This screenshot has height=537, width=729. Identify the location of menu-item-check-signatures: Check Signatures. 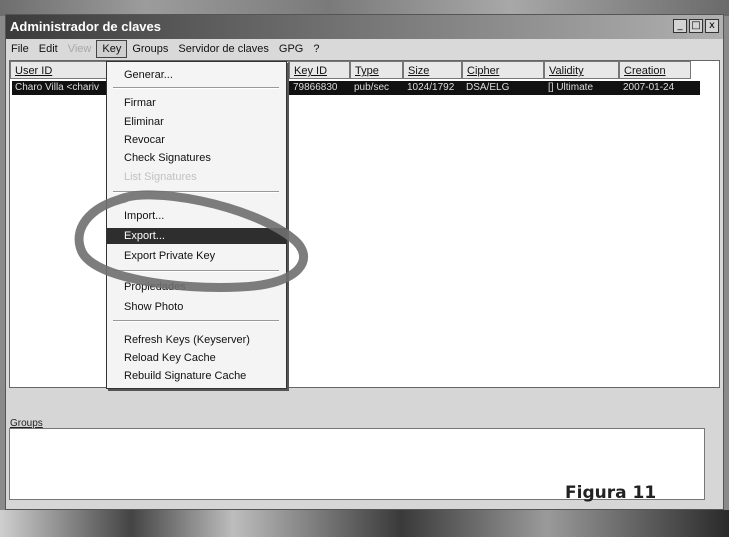
(196, 158).